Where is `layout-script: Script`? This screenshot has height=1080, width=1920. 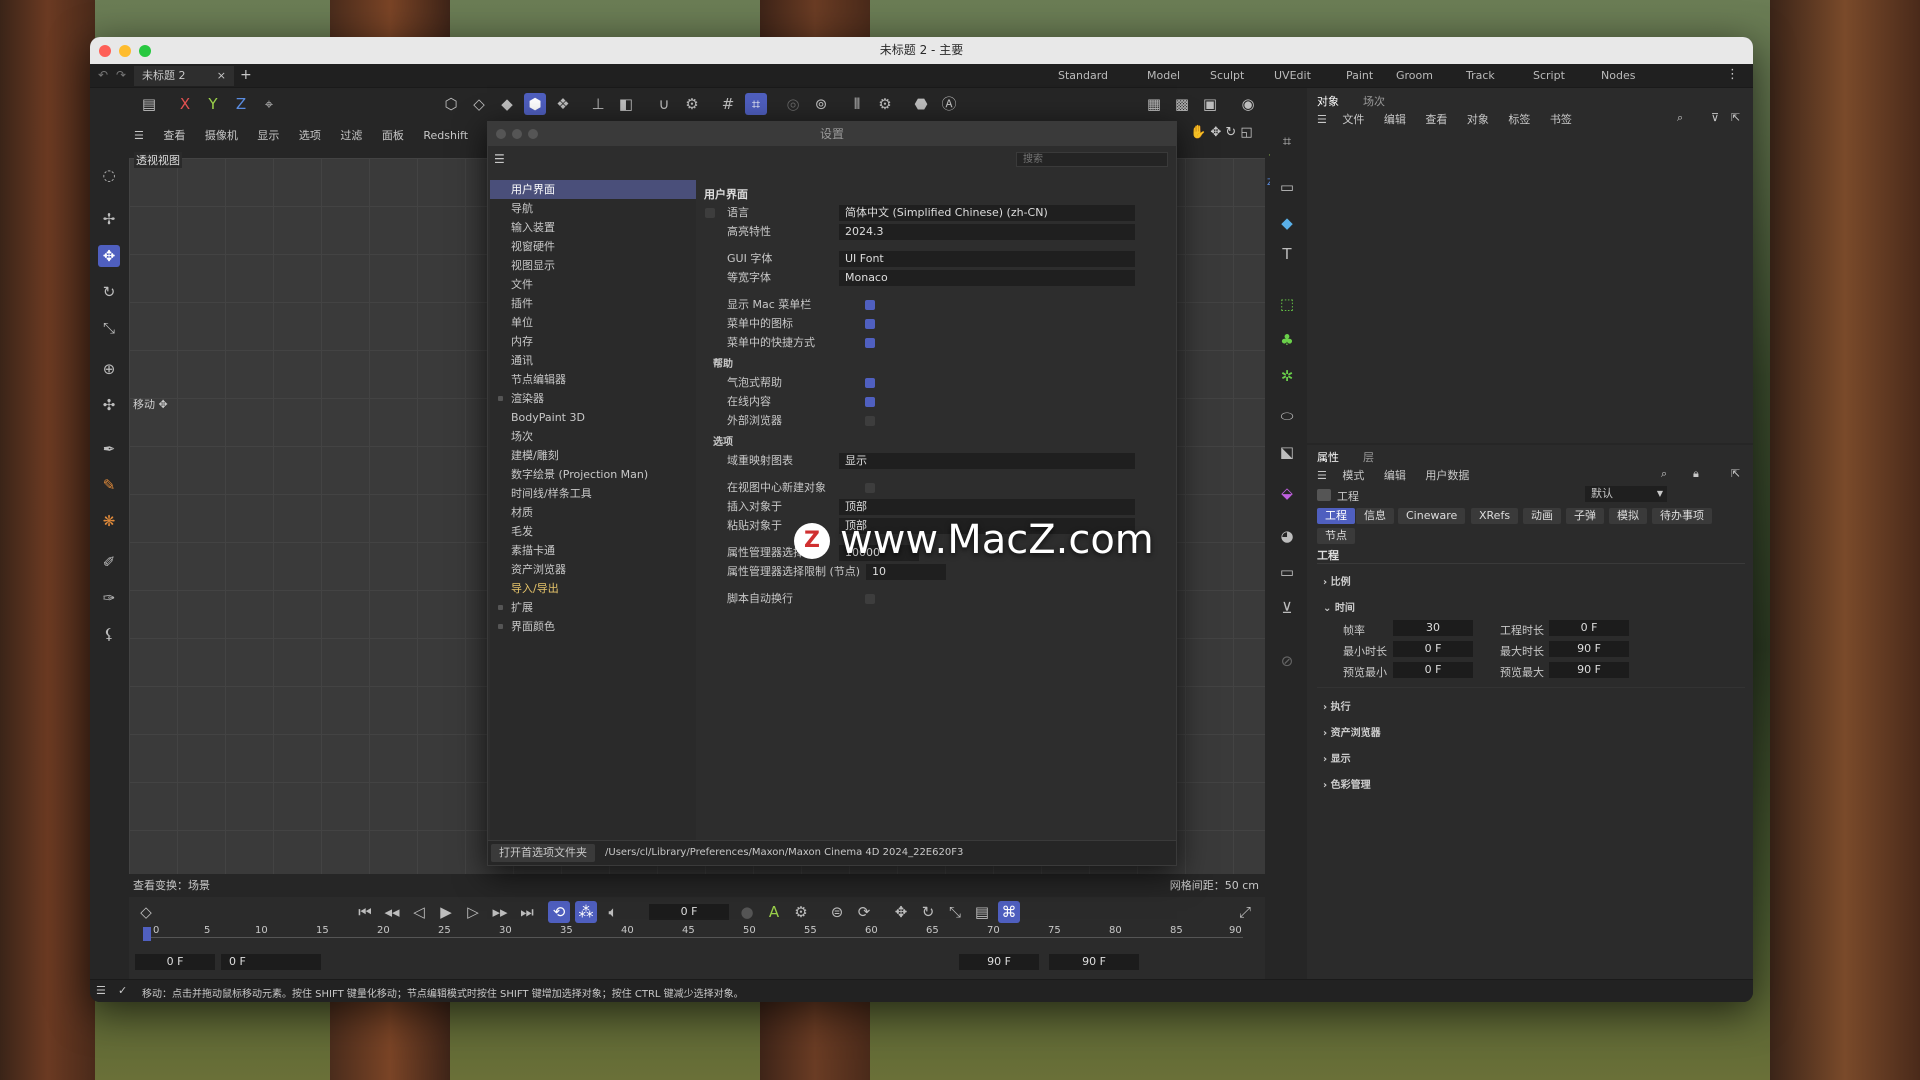 layout-script: Script is located at coordinates (1549, 75).